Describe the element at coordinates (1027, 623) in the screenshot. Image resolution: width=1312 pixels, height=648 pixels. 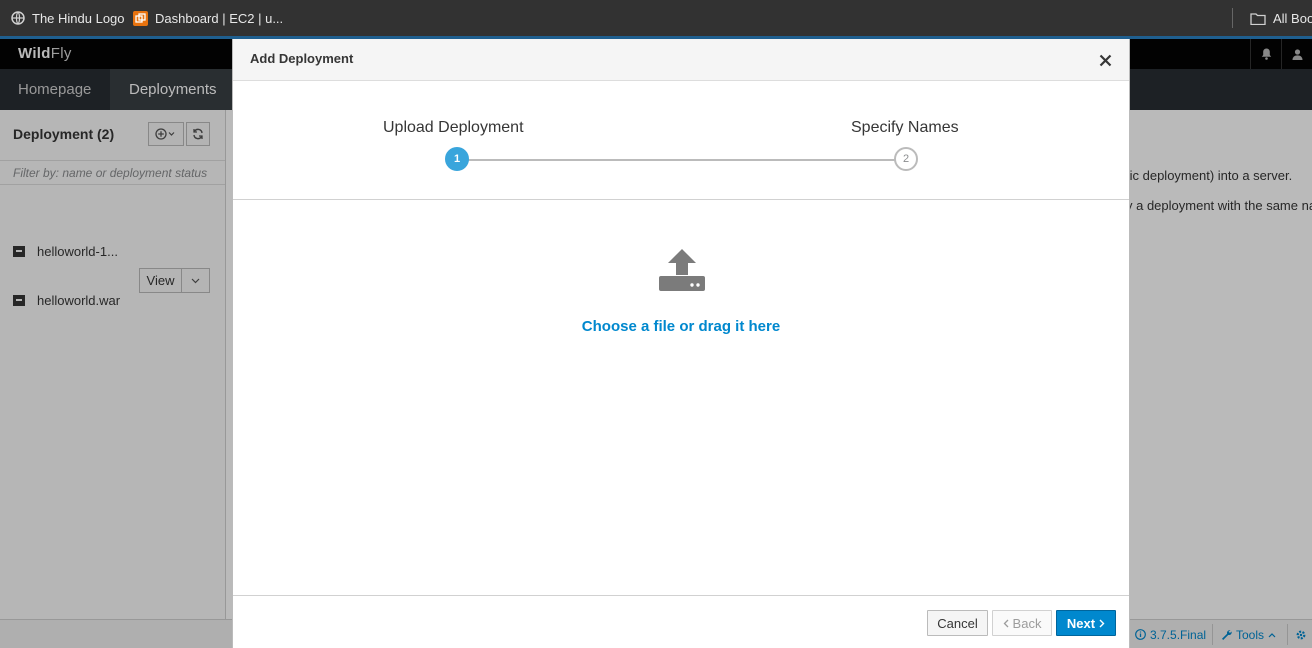
I see `back-label: Back` at that location.